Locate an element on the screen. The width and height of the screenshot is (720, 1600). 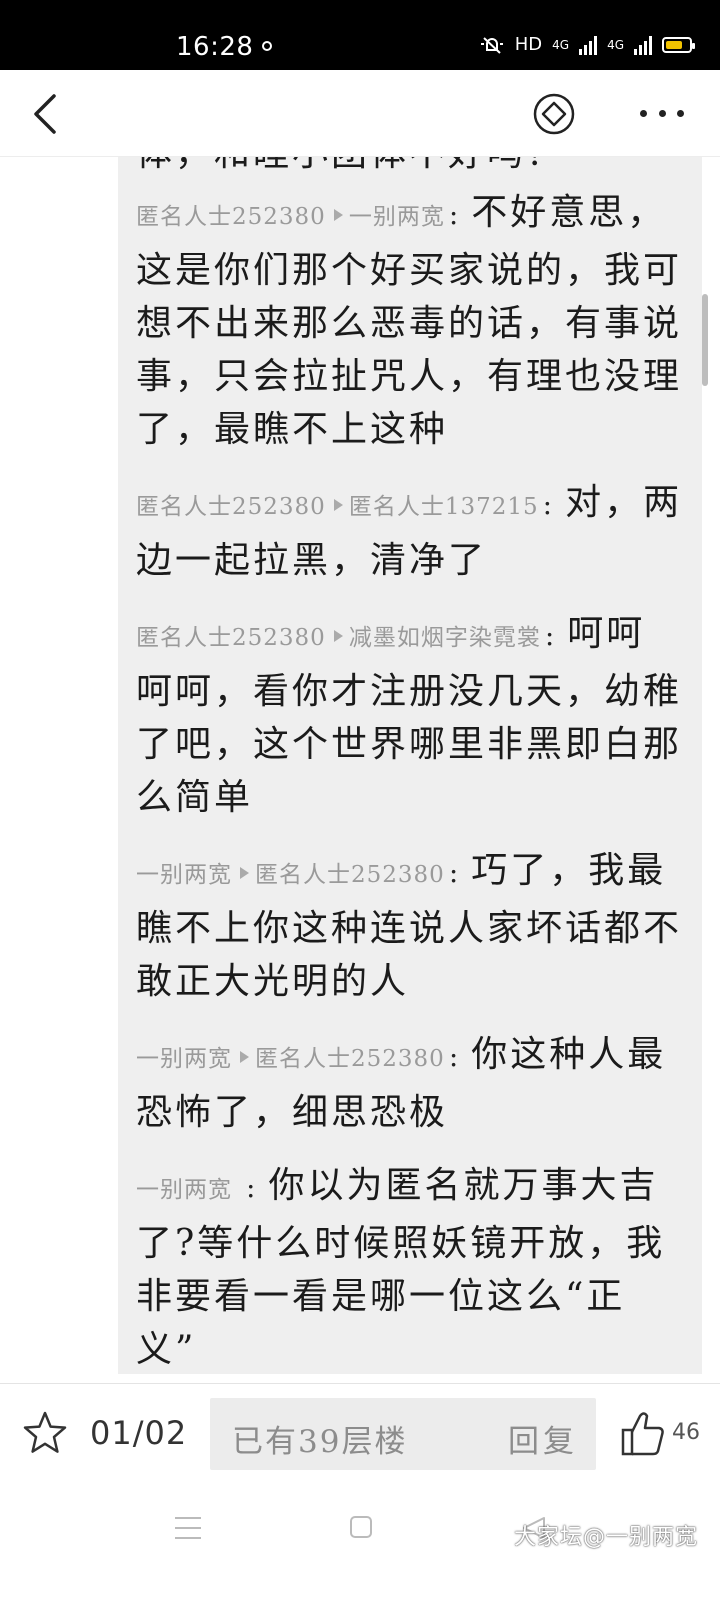
hd-label: HD is located at coordinates (528, 44).